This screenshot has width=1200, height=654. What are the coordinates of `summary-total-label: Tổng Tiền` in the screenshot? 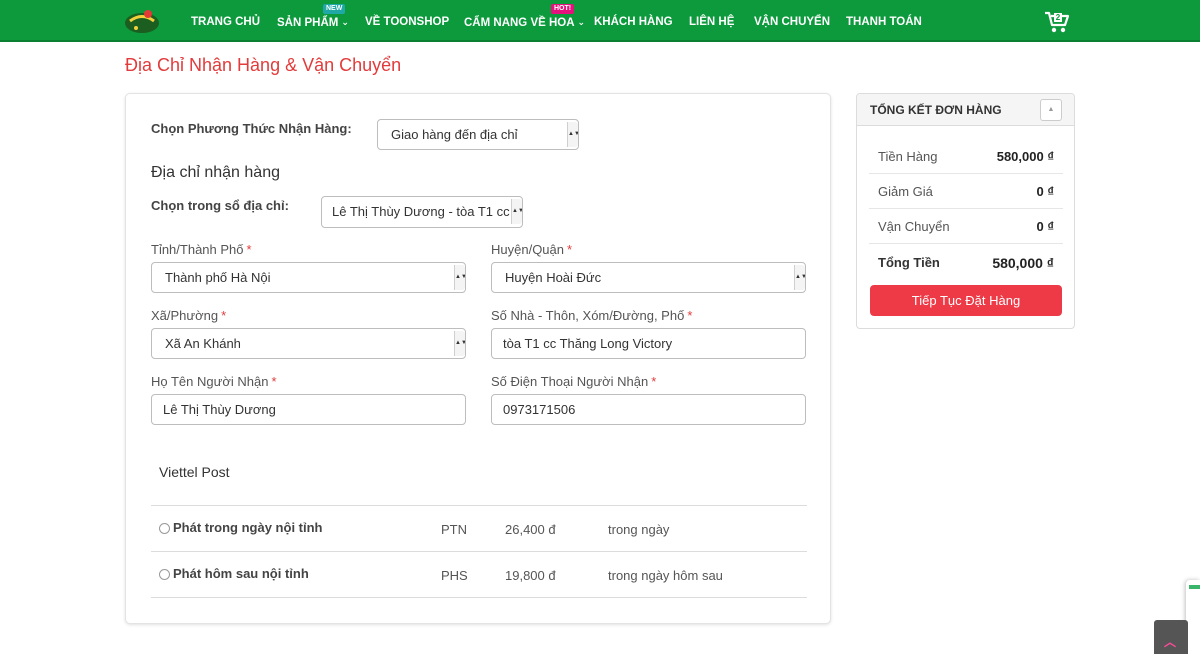 It's located at (909, 262).